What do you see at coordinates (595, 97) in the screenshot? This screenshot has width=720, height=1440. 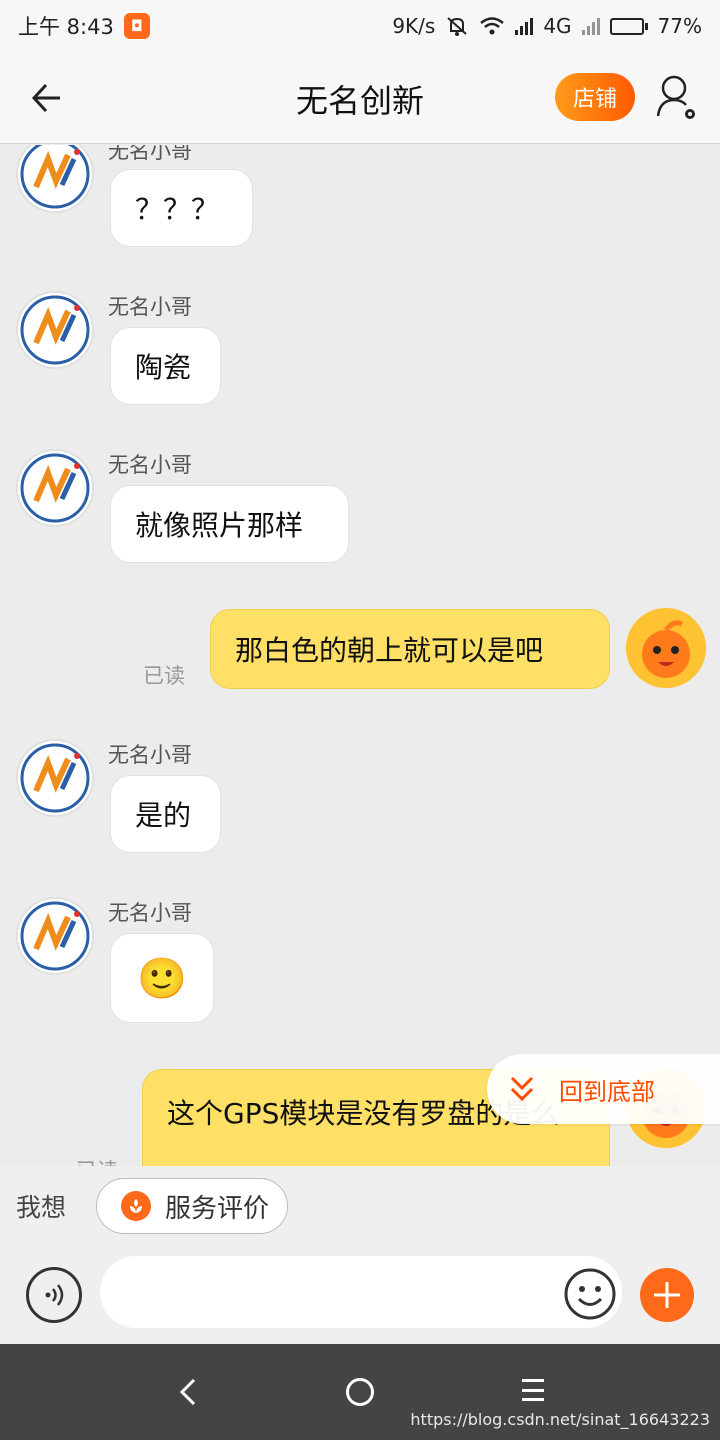 I see `shop-button: 店铺` at bounding box center [595, 97].